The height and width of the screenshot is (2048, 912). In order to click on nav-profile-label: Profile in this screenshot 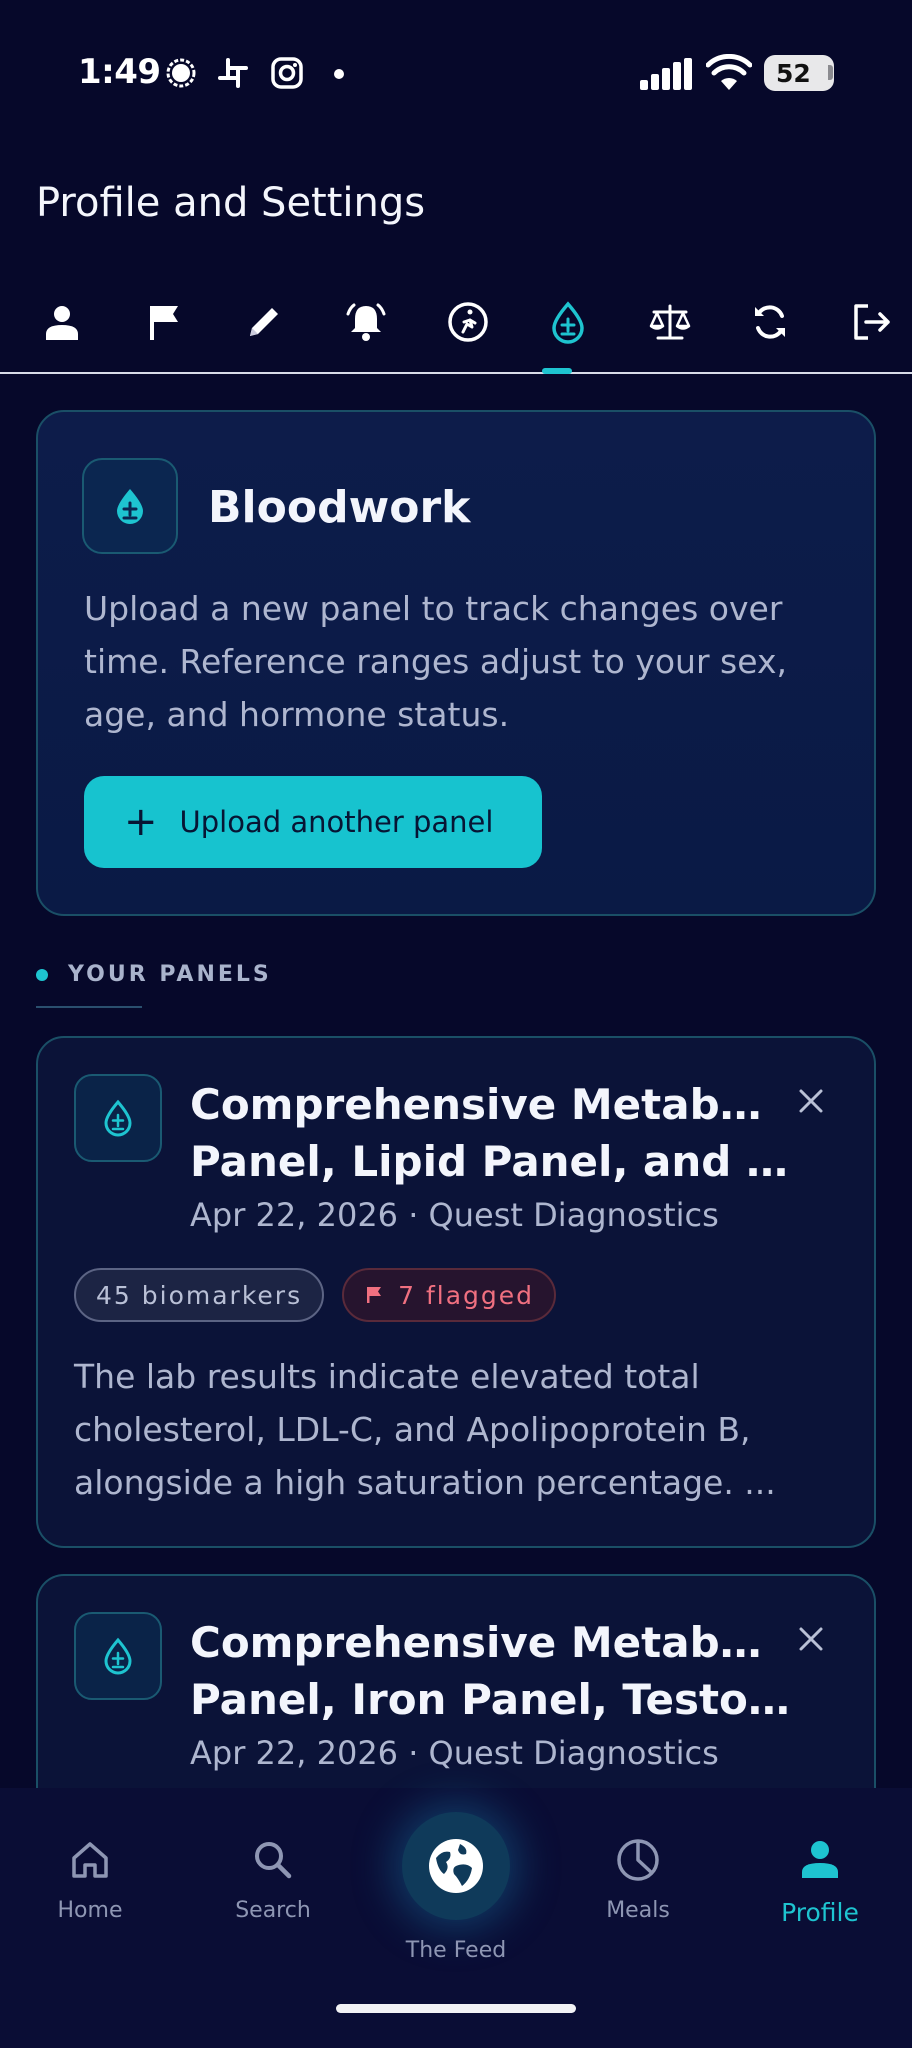, I will do `click(820, 1912)`.